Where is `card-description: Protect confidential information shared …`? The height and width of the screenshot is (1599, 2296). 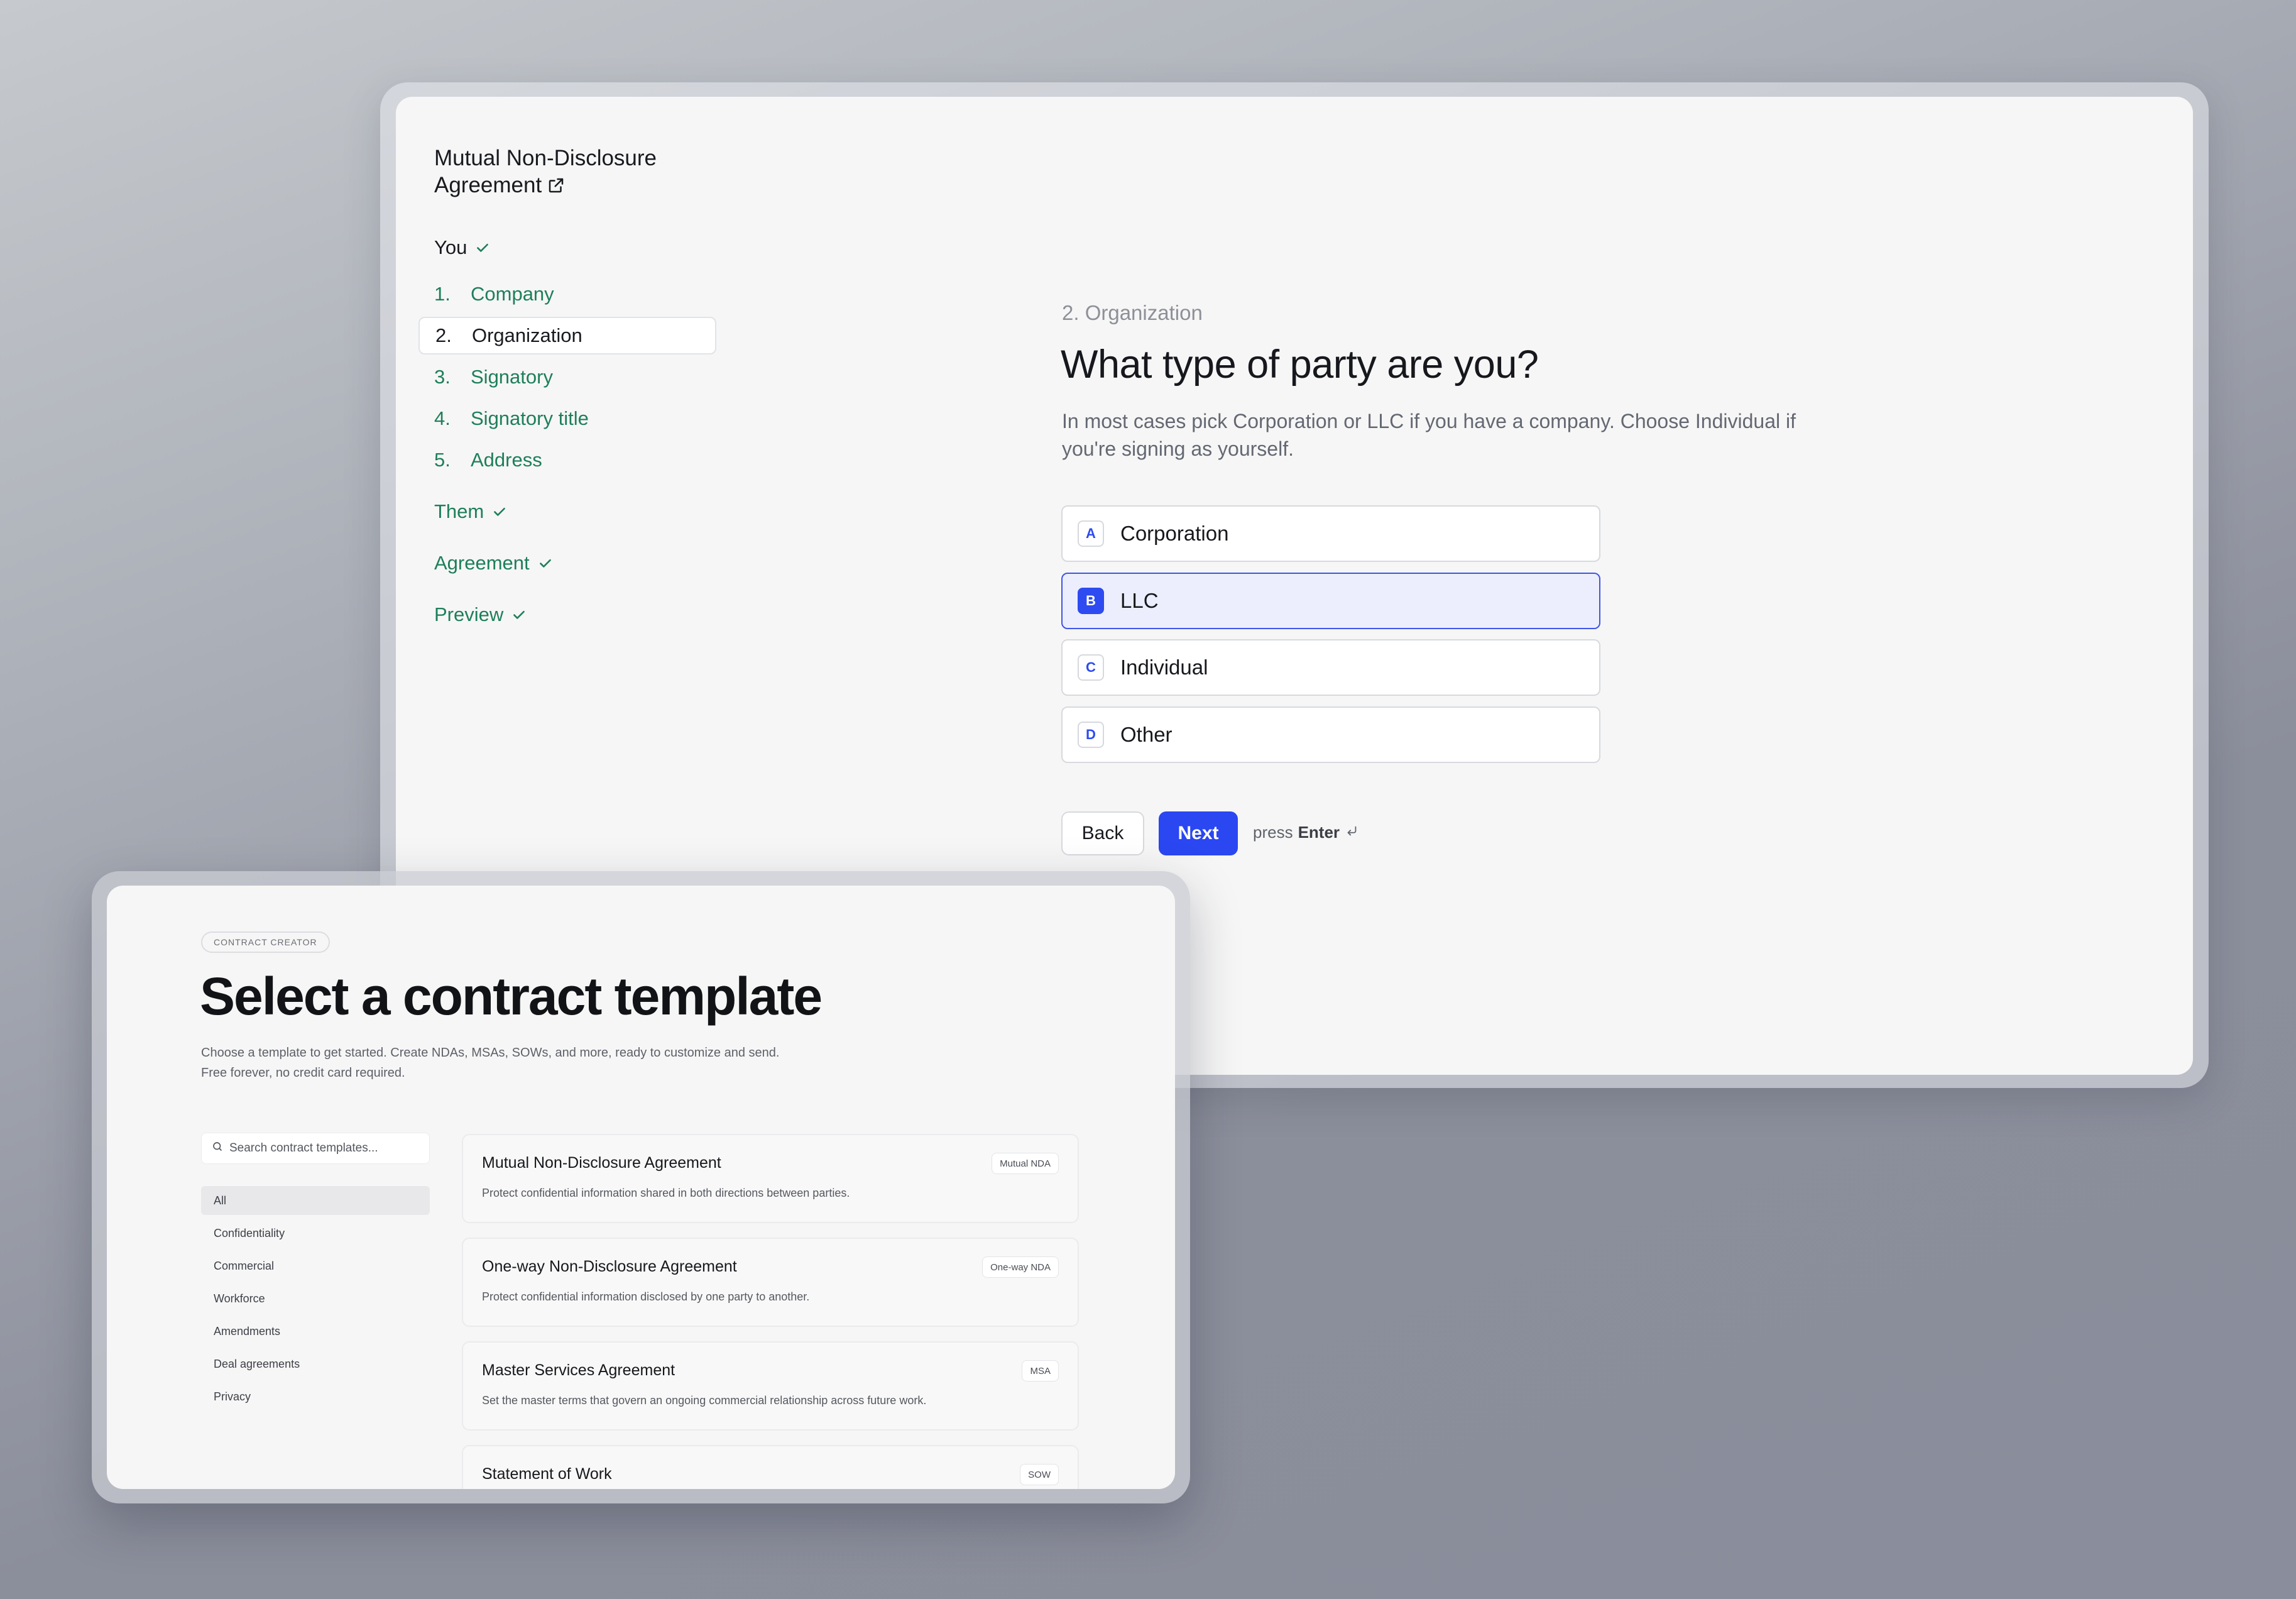 card-description: Protect confidential information shared … is located at coordinates (666, 1193).